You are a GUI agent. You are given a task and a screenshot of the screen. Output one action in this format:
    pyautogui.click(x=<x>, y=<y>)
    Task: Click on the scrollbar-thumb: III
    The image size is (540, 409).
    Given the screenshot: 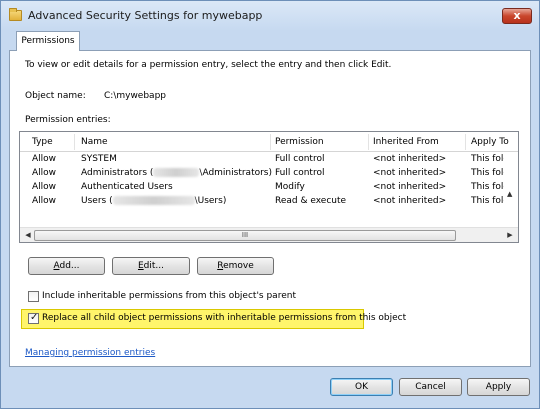 What is the action you would take?
    pyautogui.click(x=245, y=235)
    